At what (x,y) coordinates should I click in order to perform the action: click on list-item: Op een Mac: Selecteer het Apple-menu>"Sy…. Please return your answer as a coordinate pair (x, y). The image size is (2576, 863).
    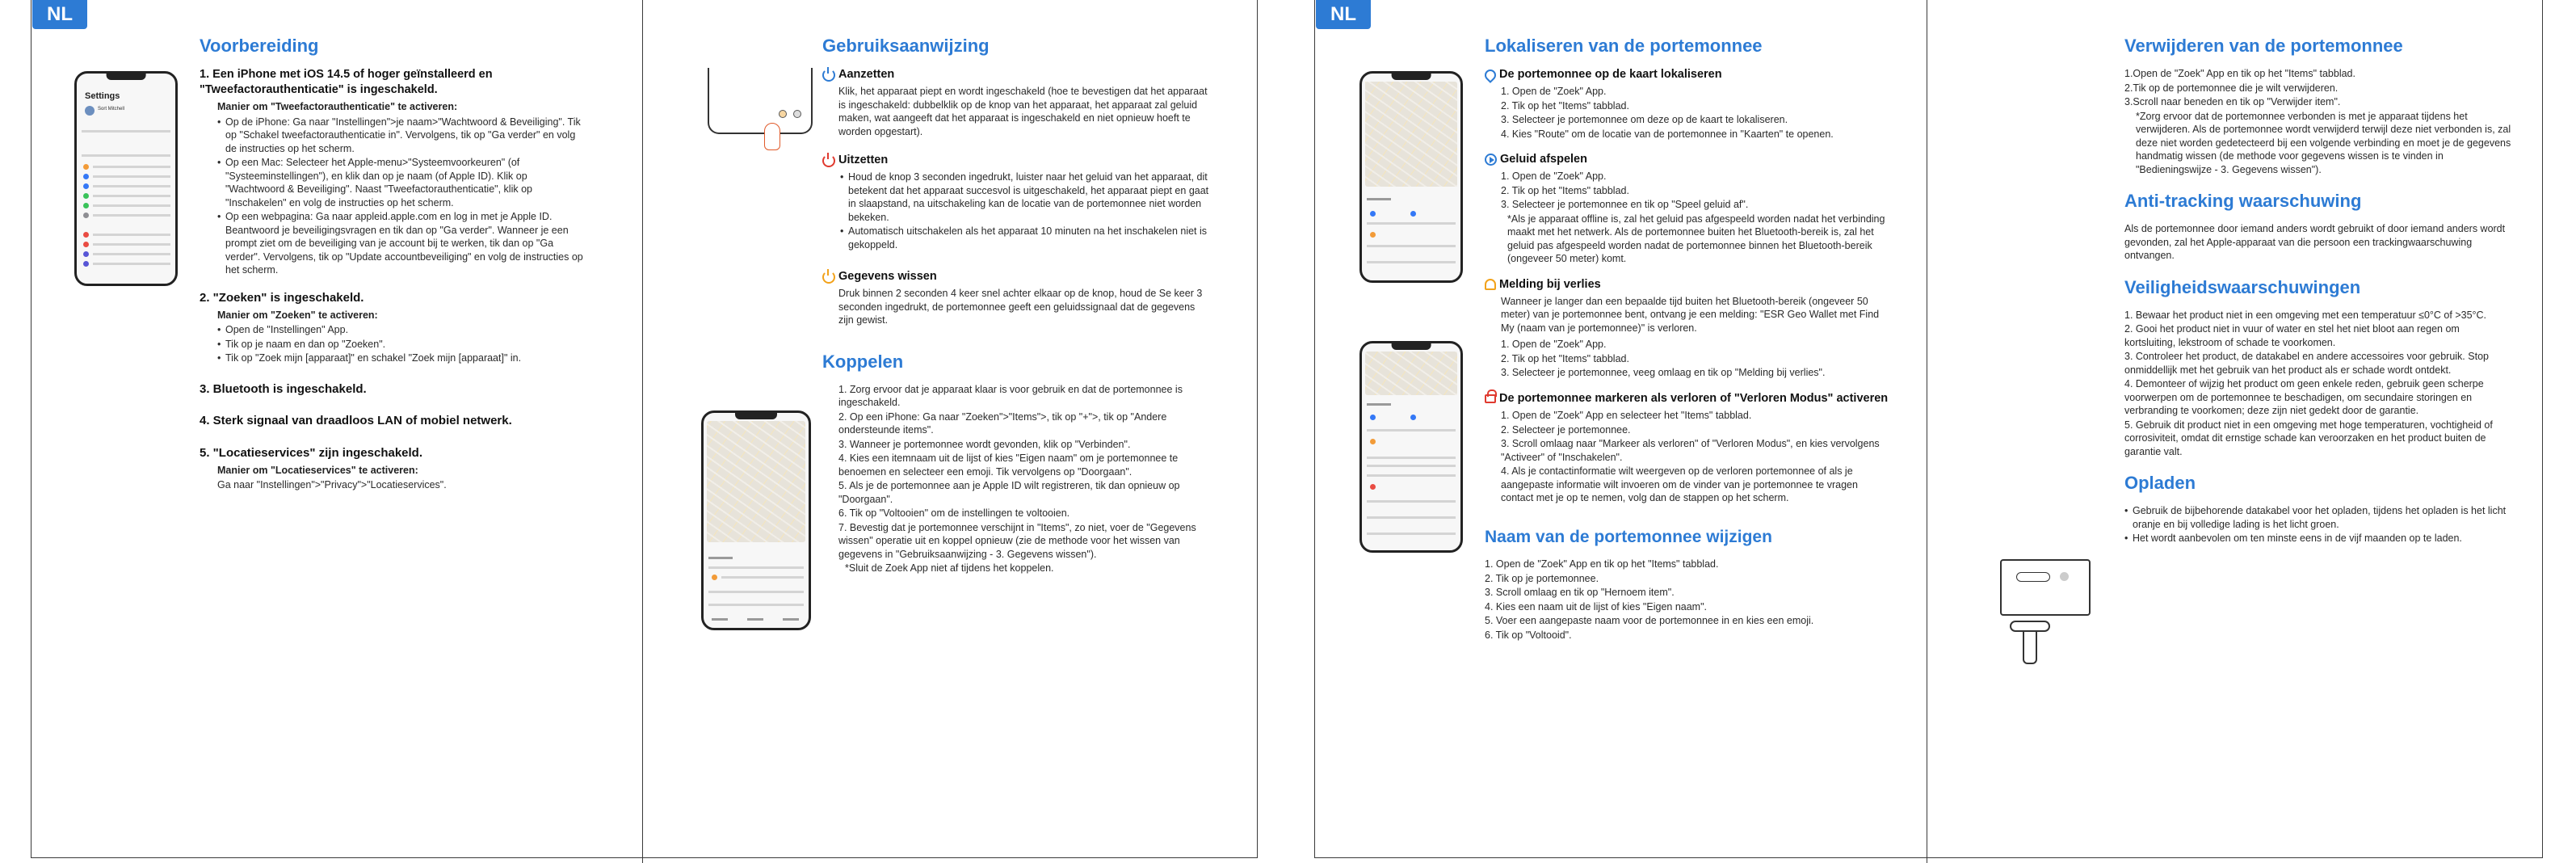
    Looking at the image, I should click on (402, 182).